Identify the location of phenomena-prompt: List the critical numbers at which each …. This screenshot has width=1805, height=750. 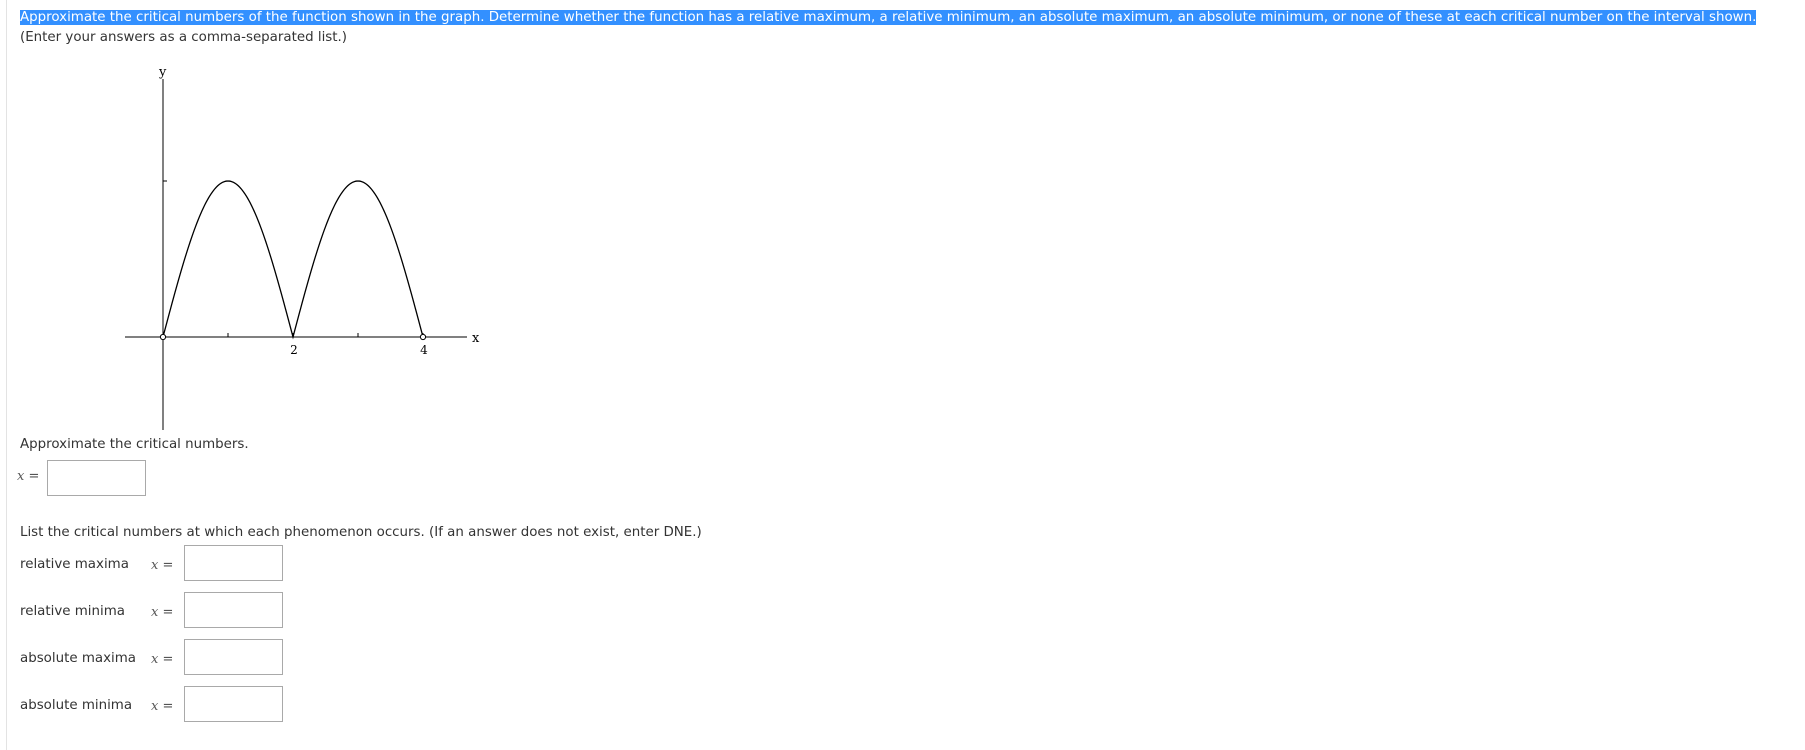
(361, 532).